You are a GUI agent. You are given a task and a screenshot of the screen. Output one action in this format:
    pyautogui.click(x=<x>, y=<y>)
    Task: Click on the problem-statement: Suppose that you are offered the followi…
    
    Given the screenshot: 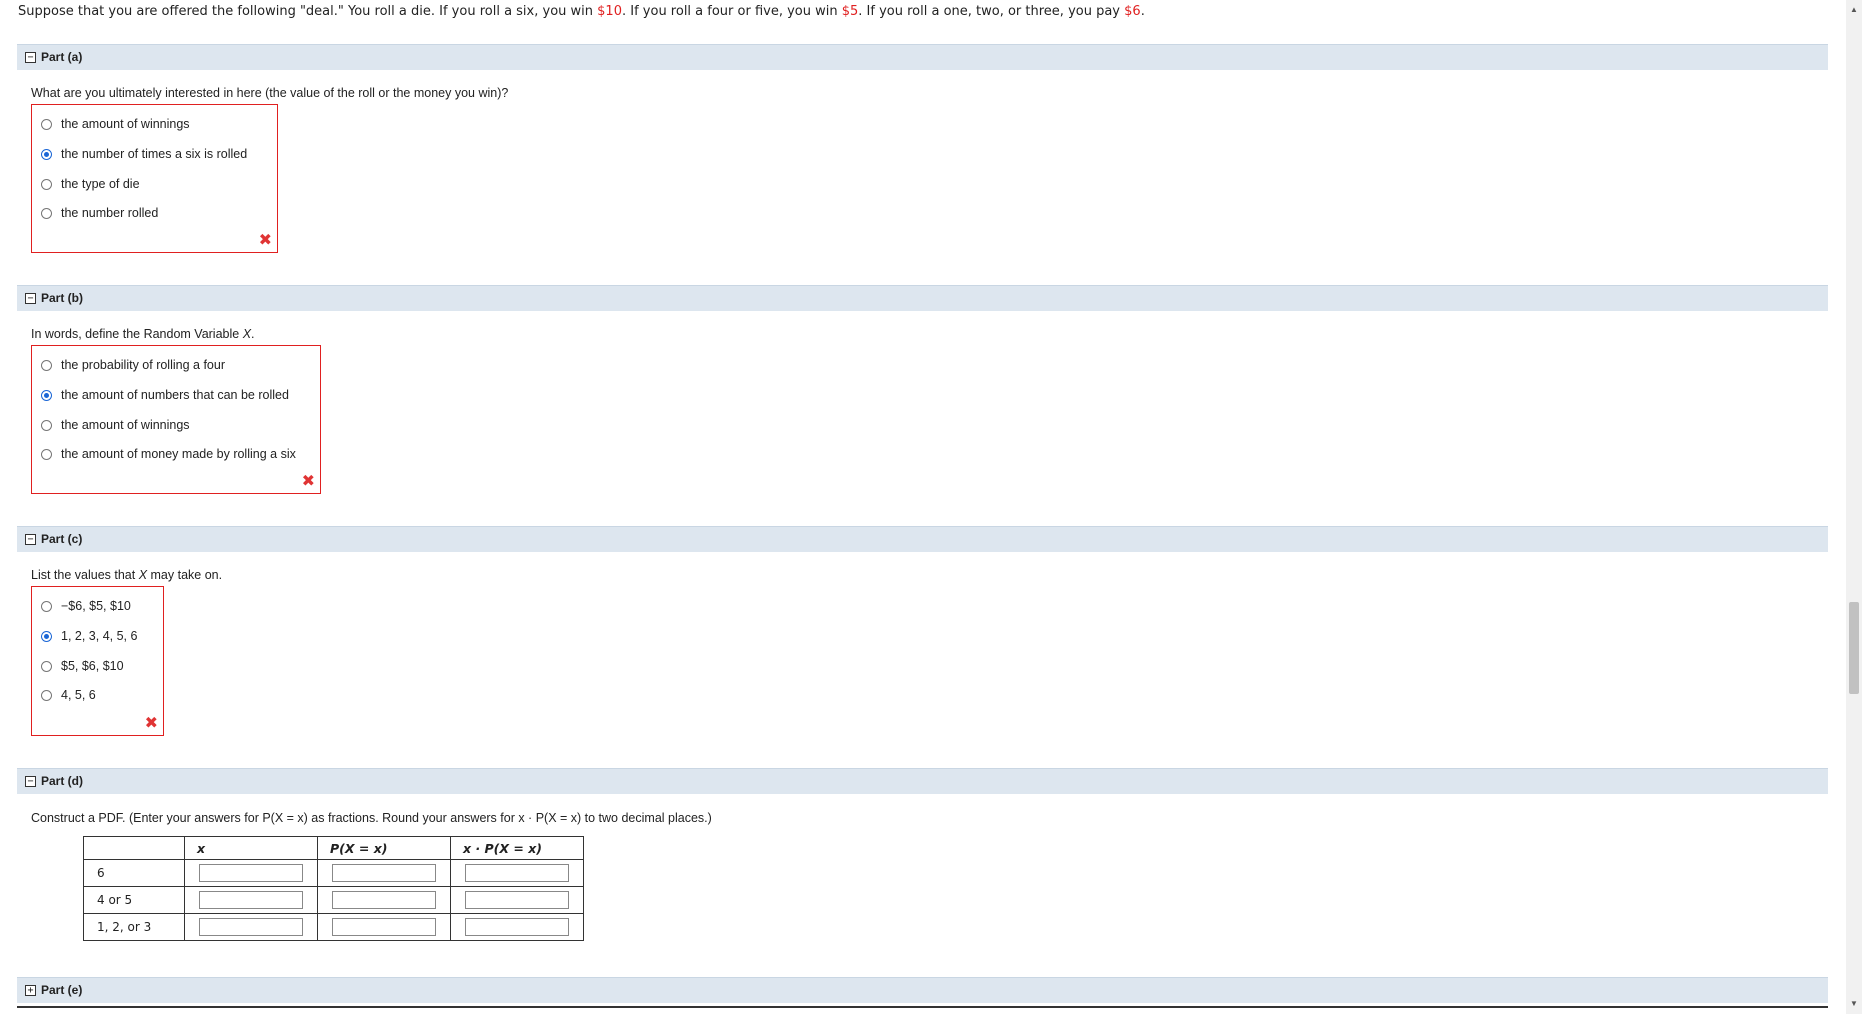 What is the action you would take?
    pyautogui.click(x=581, y=11)
    